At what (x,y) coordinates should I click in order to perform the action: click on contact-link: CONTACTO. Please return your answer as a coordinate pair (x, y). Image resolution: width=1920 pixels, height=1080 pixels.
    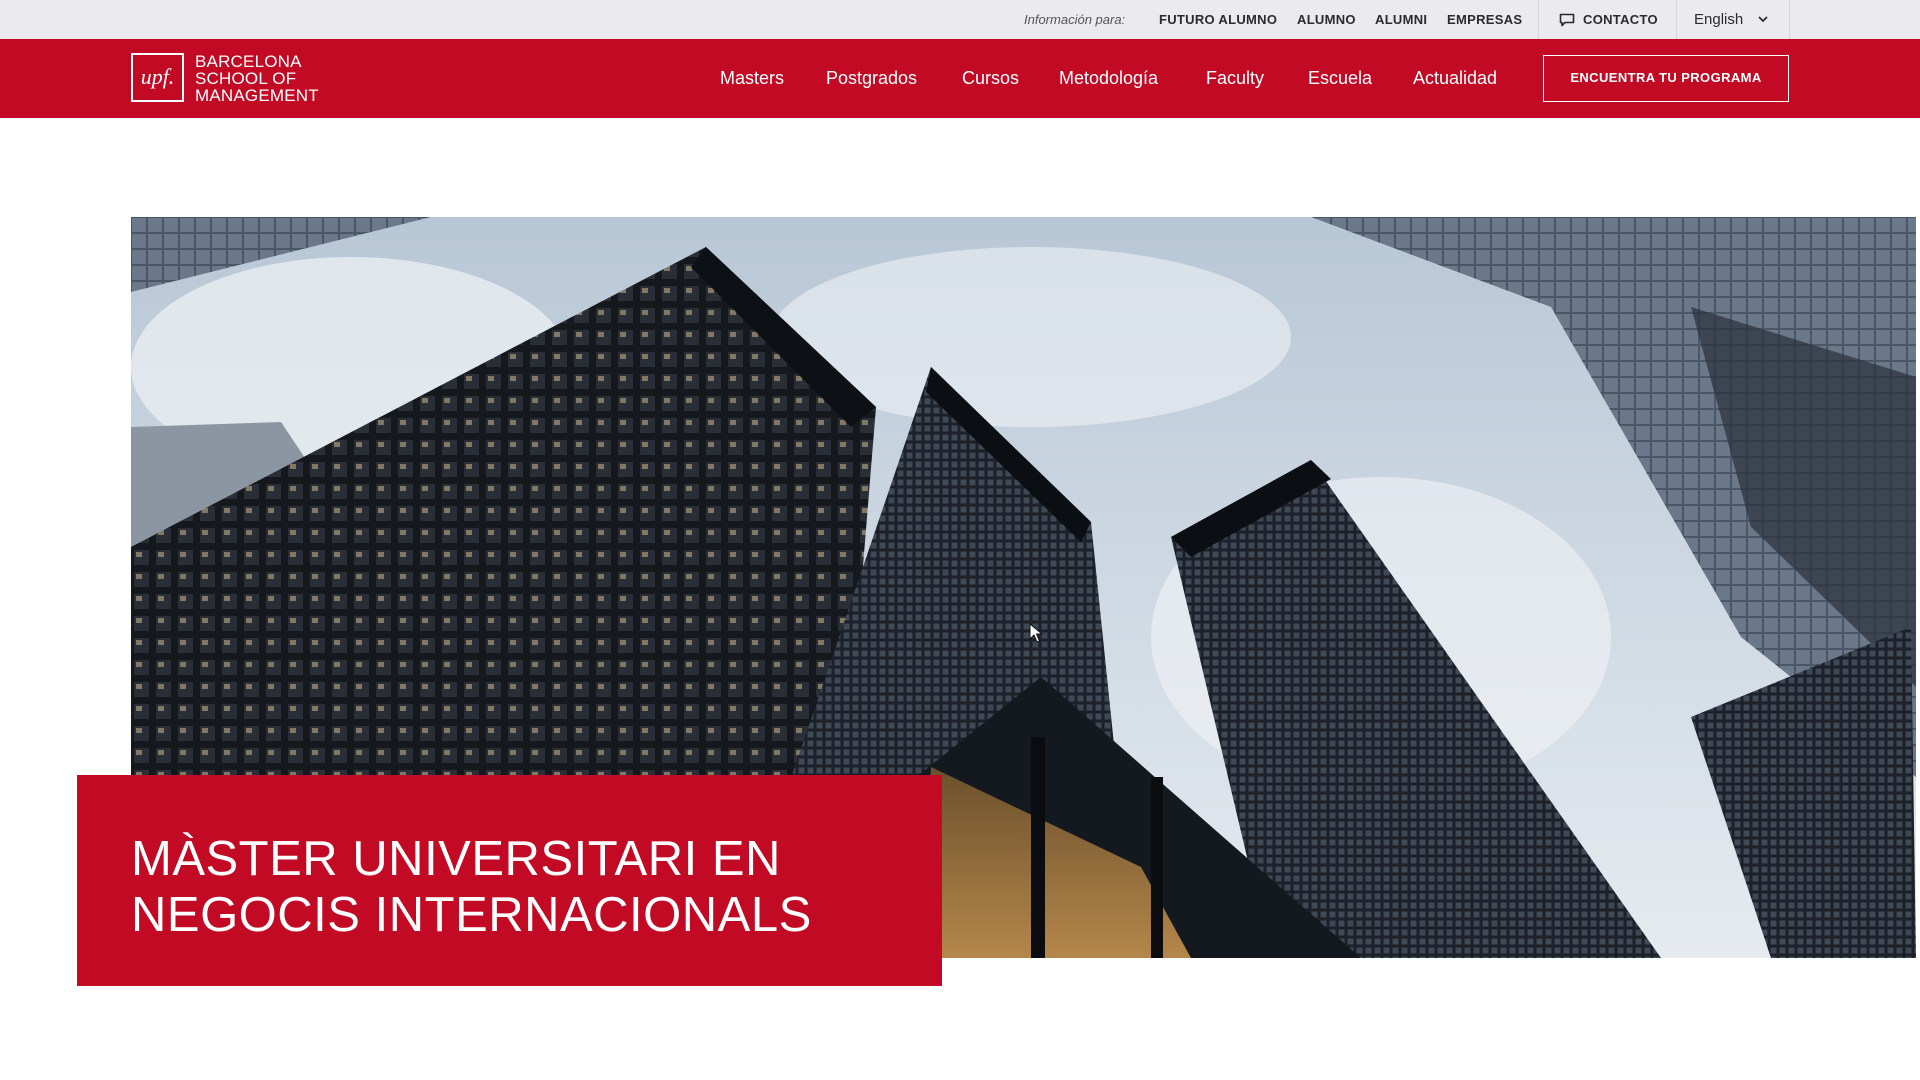
    Looking at the image, I should click on (1620, 19).